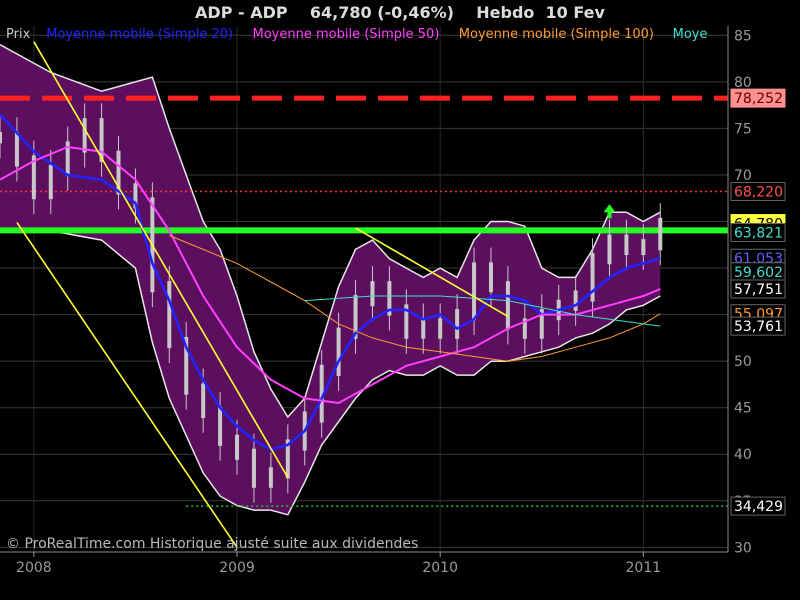  Describe the element at coordinates (743, 409) in the screenshot. I see `y-tick-label: 45` at that location.